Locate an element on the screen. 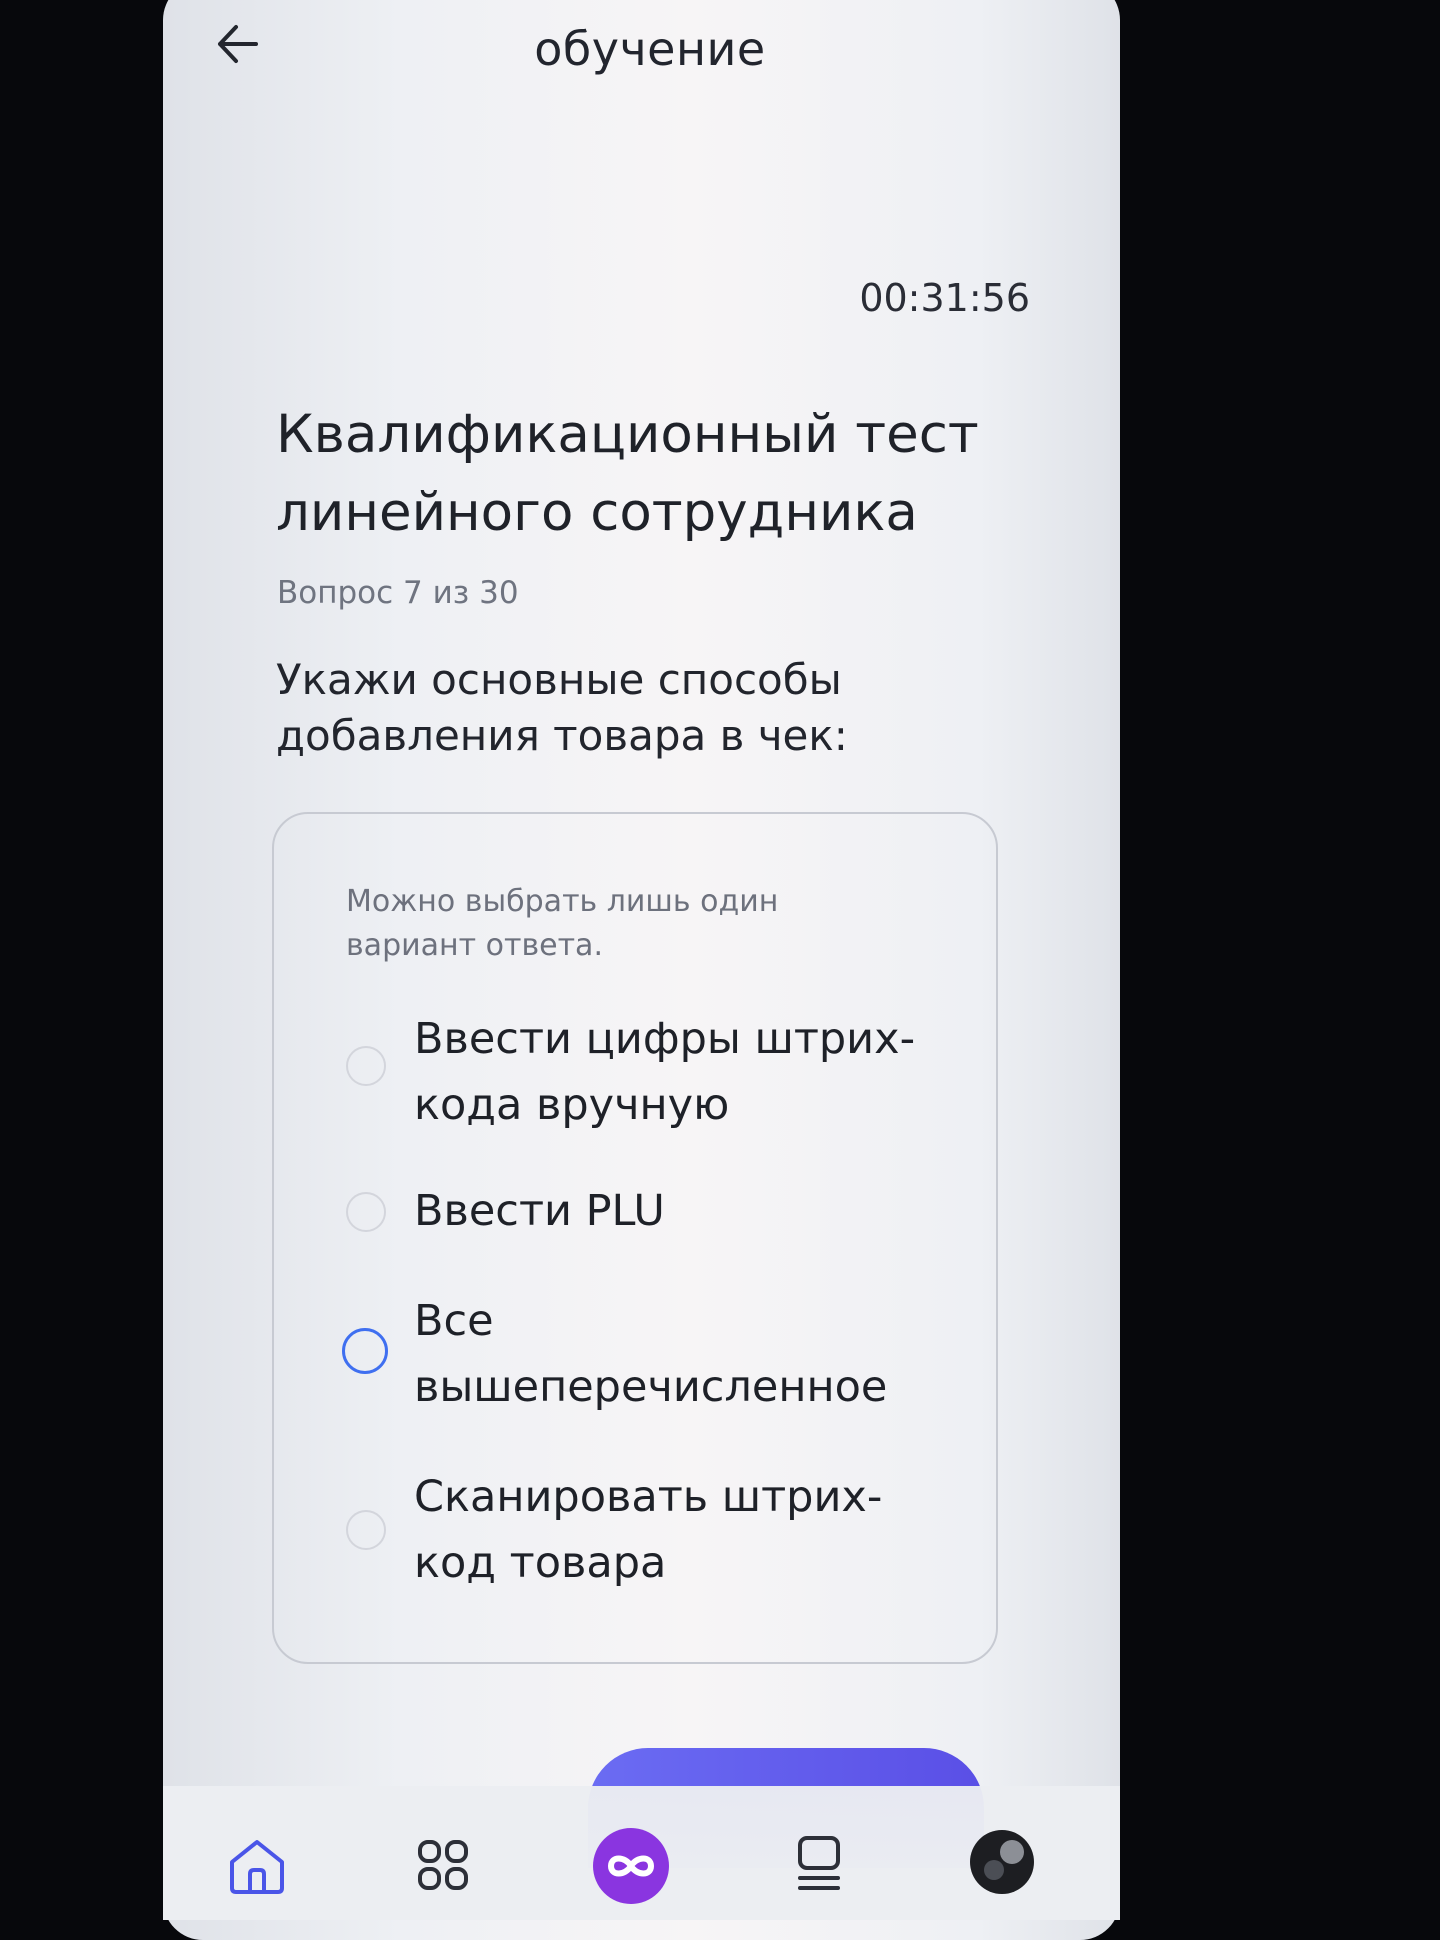 The width and height of the screenshot is (1440, 1940). answer-option: Сканировать штрих-код товара is located at coordinates (646, 1530).